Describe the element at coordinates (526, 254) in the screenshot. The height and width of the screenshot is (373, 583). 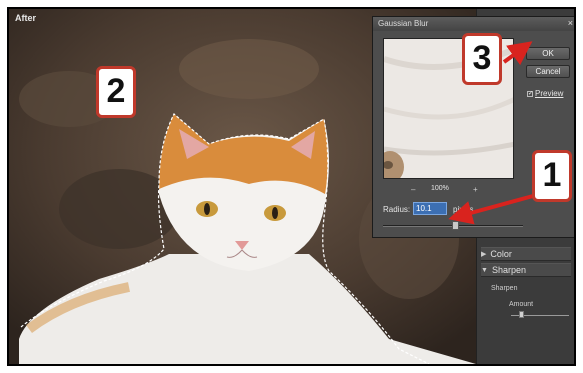
I see `color-section-header: ▶ Color` at that location.